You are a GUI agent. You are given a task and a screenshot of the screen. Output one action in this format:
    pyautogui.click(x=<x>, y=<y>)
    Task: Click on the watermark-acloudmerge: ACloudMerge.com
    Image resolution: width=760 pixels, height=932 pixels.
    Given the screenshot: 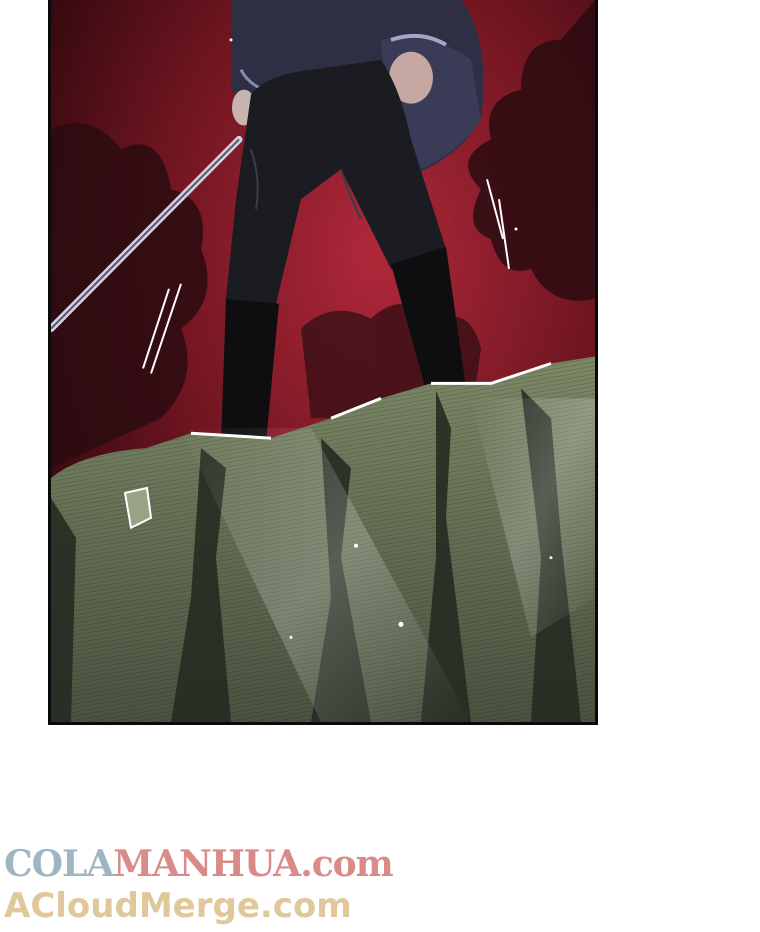 What is the action you would take?
    pyautogui.click(x=178, y=906)
    